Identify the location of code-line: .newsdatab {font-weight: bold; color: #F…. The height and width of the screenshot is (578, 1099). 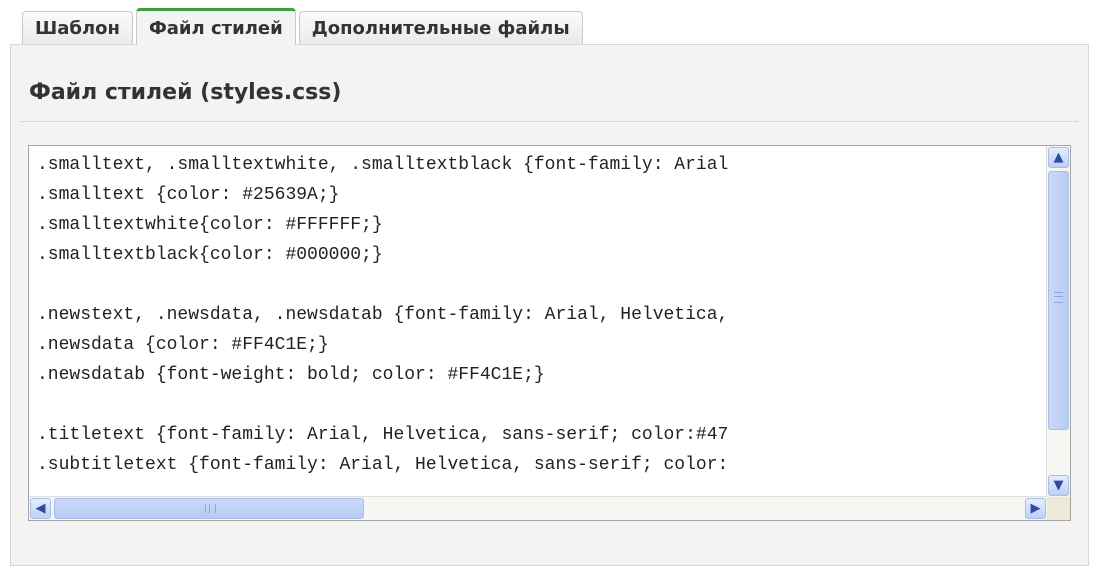
(291, 375).